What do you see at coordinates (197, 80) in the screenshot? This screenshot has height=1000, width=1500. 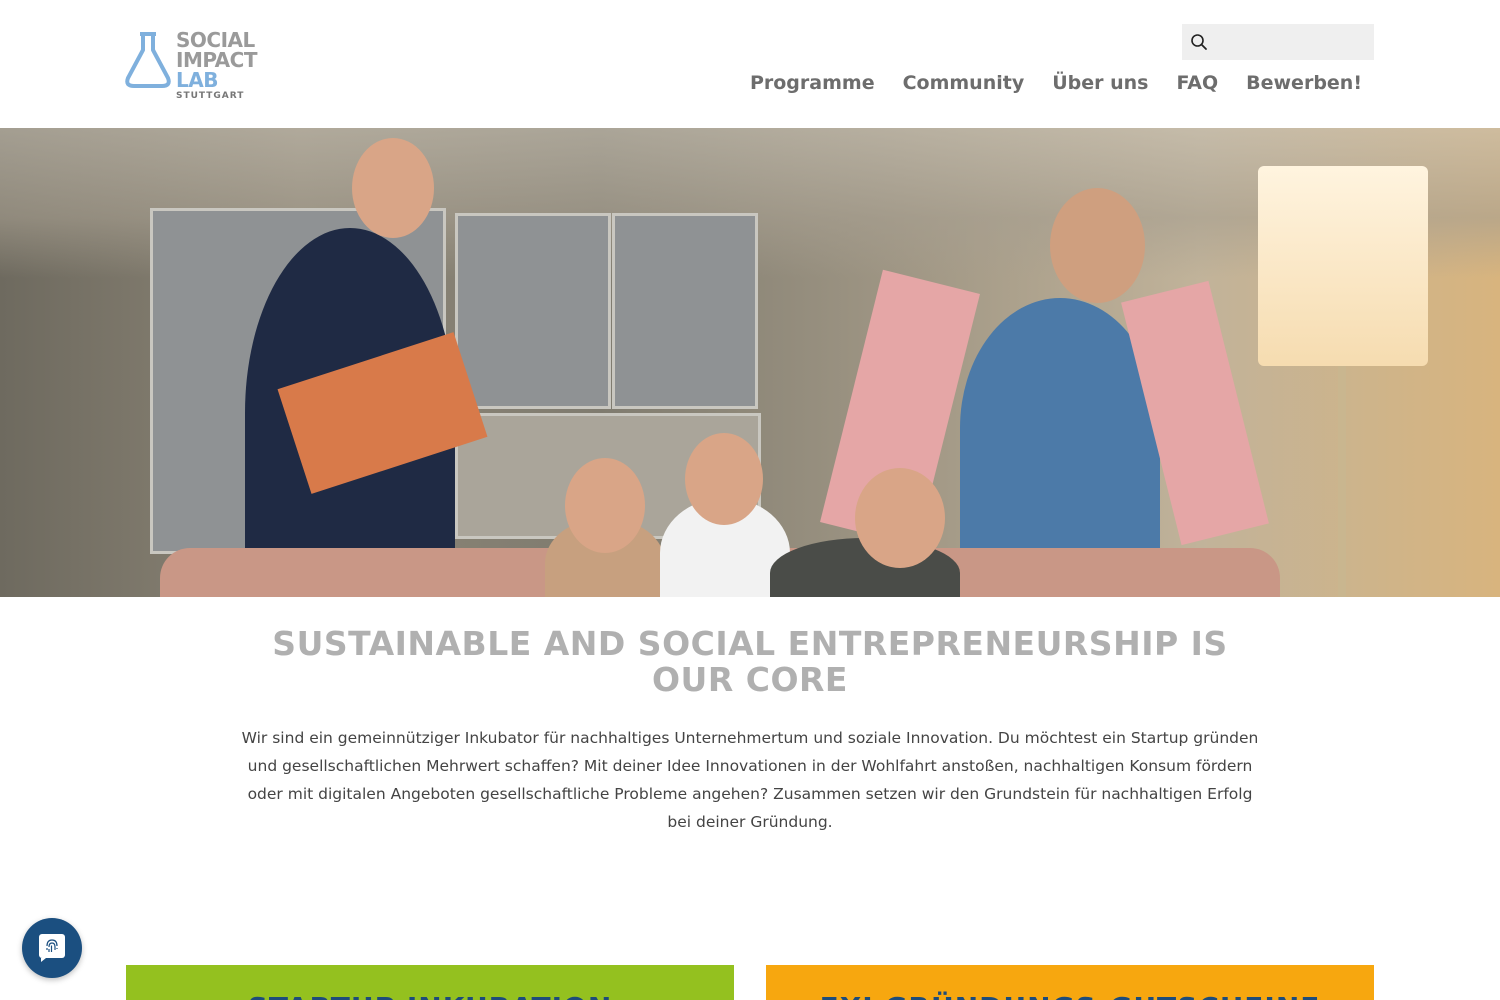 I see `logo-text-lab: LAB` at bounding box center [197, 80].